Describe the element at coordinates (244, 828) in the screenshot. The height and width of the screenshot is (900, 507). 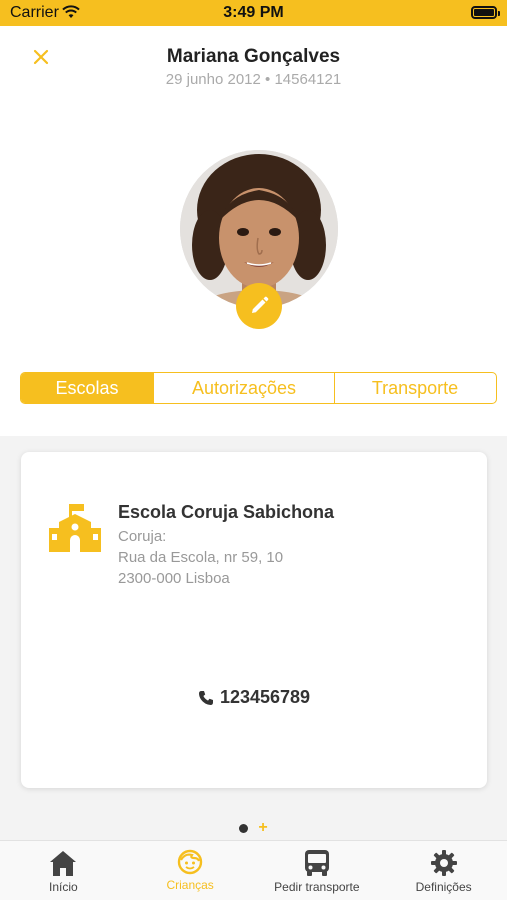
I see `page-dot-active` at that location.